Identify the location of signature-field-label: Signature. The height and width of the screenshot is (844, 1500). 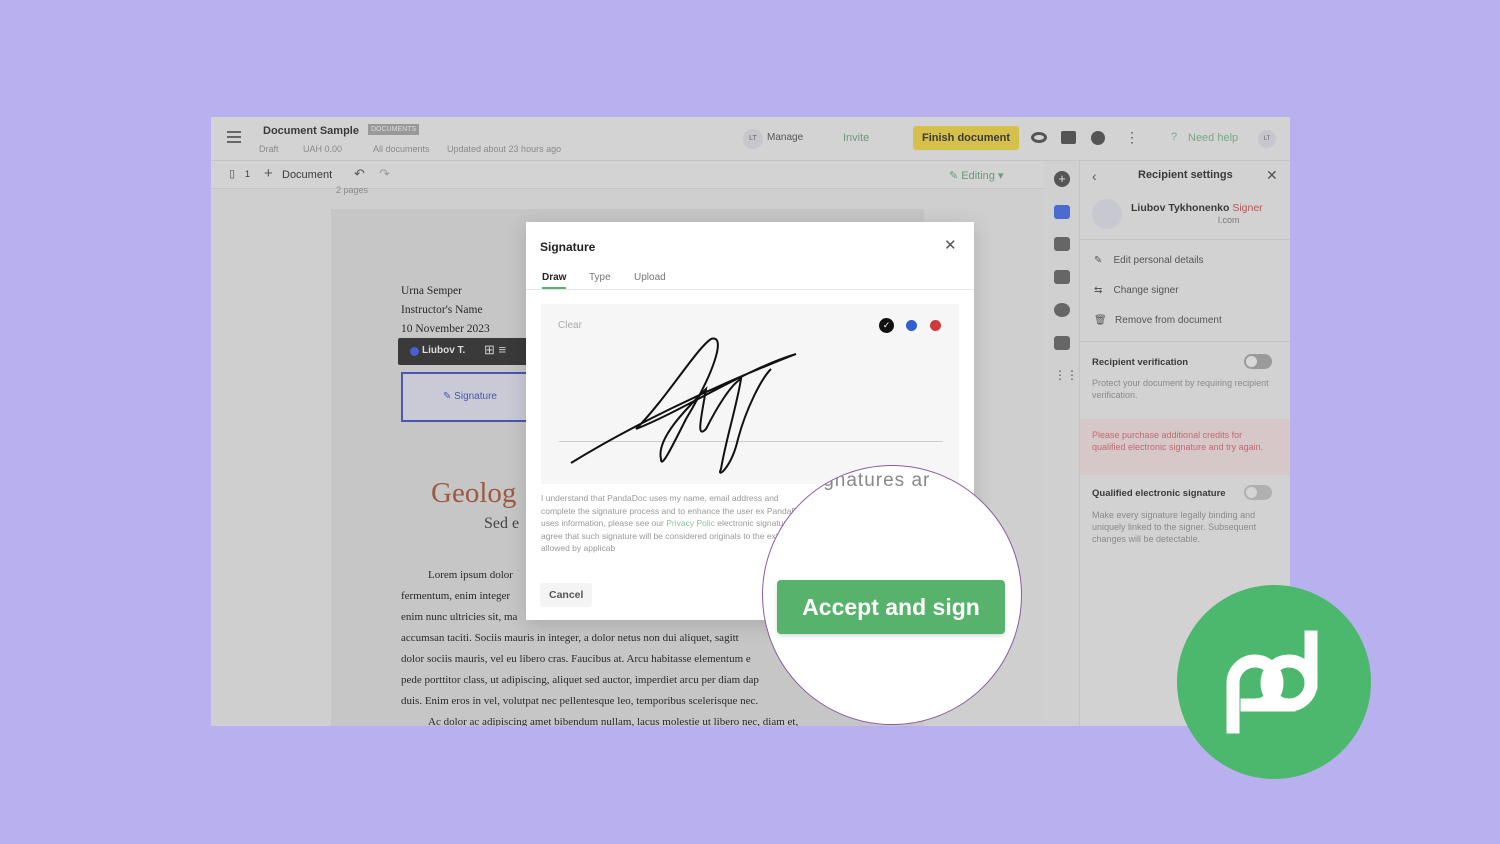
(475, 396).